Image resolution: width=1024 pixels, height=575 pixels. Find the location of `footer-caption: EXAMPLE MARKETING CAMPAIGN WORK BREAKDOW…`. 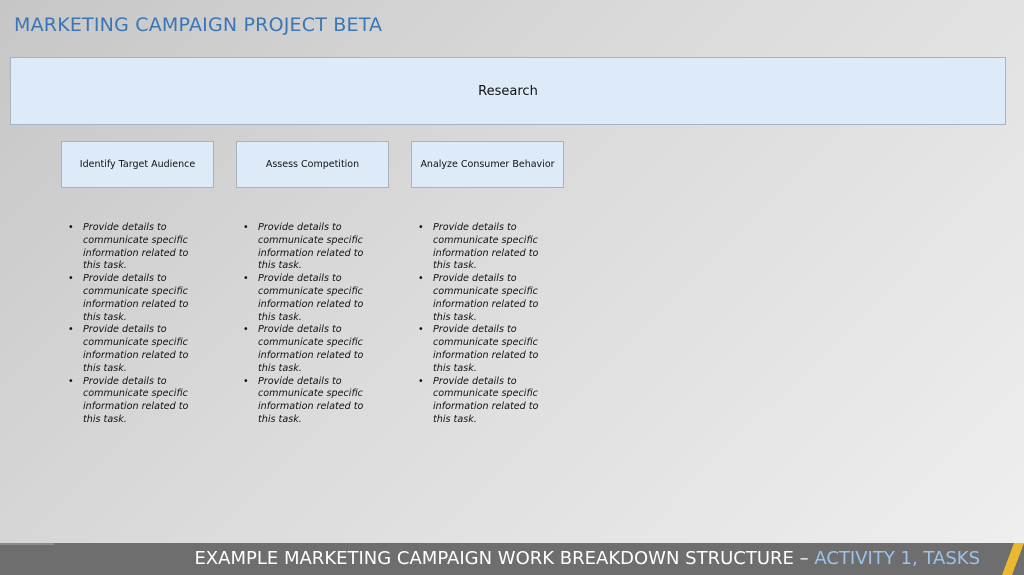

footer-caption: EXAMPLE MARKETING CAMPAIGN WORK BREAKDOW… is located at coordinates (587, 559).